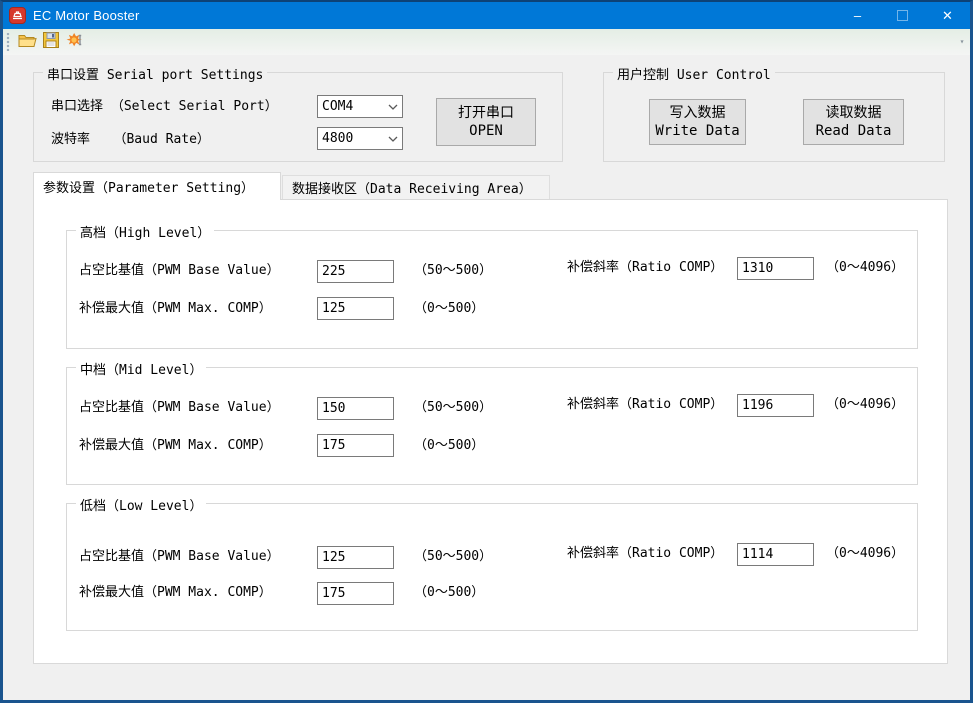  Describe the element at coordinates (486, 15) in the screenshot. I see `titlebar: EC Motor Booster – ✕` at that location.